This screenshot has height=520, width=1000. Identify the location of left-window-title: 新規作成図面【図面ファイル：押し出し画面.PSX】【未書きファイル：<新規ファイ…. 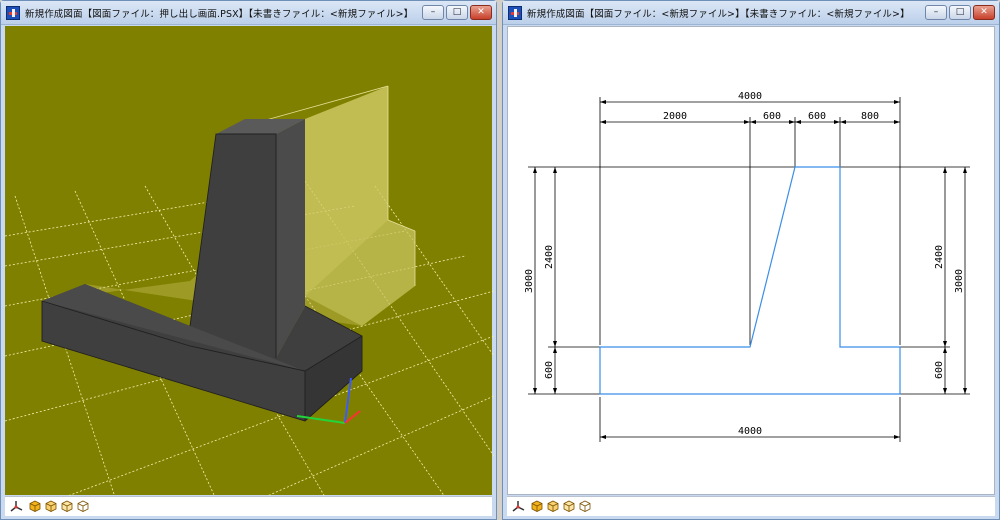
(219, 14).